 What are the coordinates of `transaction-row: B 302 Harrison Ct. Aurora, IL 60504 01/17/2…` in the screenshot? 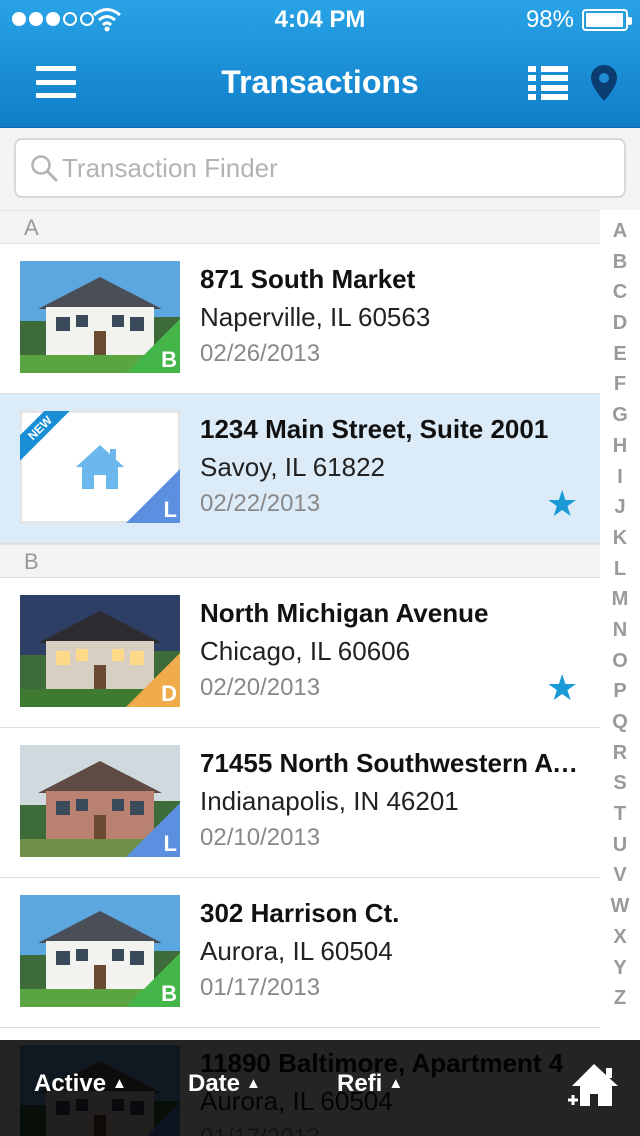 It's located at (300, 953).